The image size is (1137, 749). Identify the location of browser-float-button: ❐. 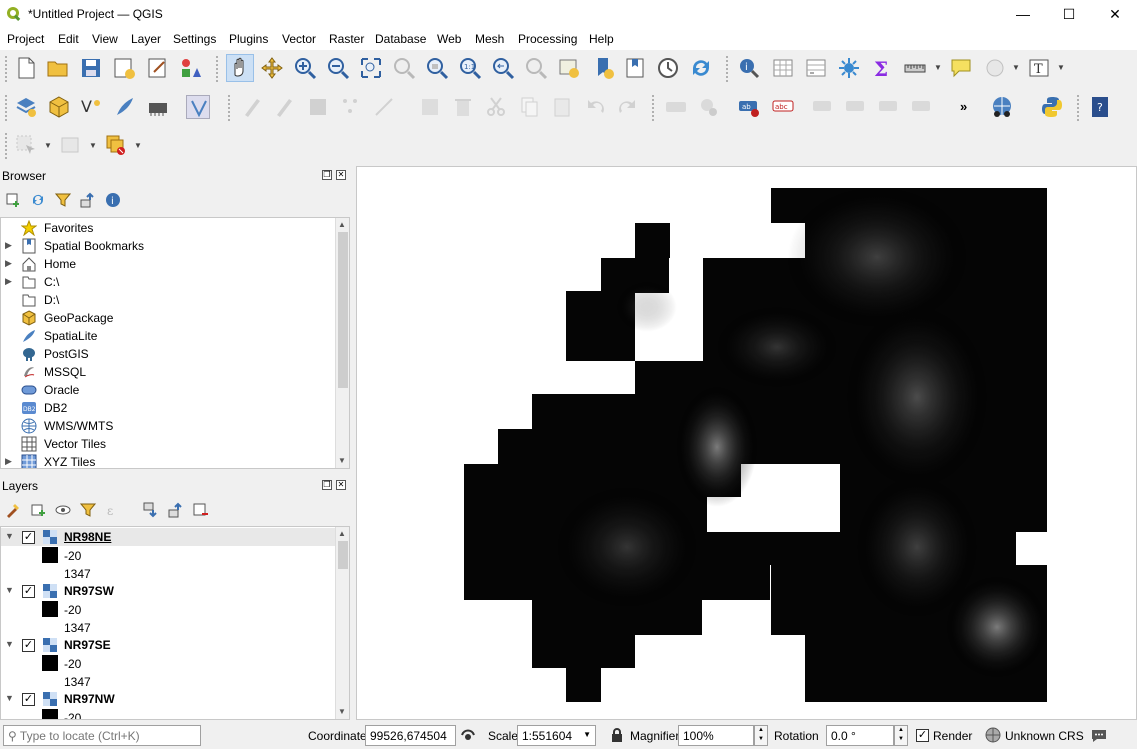
(327, 175).